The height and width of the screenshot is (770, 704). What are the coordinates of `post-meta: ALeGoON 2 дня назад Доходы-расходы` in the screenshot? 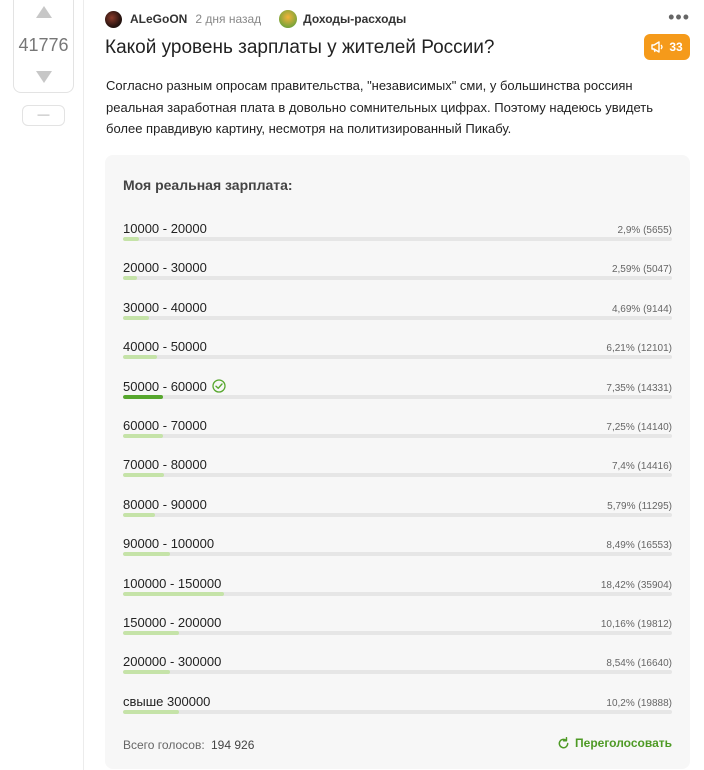 It's located at (255, 19).